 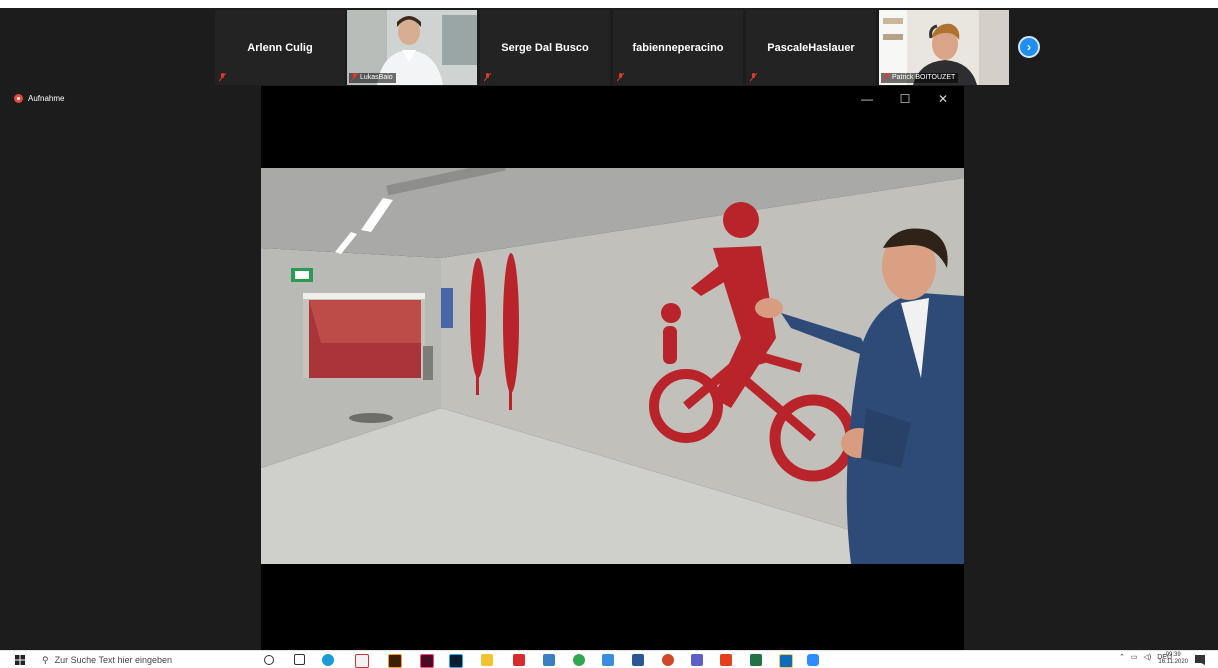 What do you see at coordinates (943, 99) in the screenshot?
I see `close-button: ✕` at bounding box center [943, 99].